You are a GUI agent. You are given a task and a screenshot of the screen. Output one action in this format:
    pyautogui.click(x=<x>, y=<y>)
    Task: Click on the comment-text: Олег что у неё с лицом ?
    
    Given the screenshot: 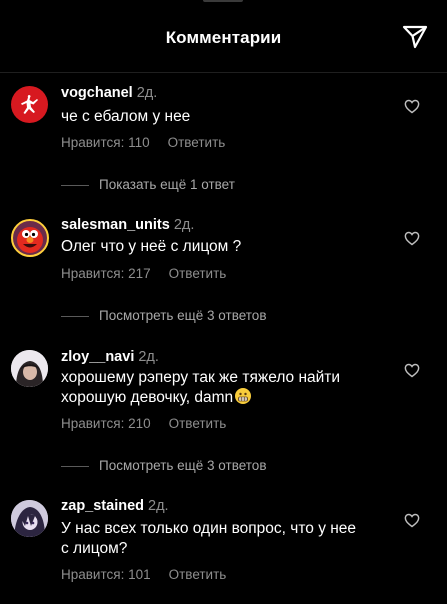 What is the action you would take?
    pyautogui.click(x=151, y=246)
    